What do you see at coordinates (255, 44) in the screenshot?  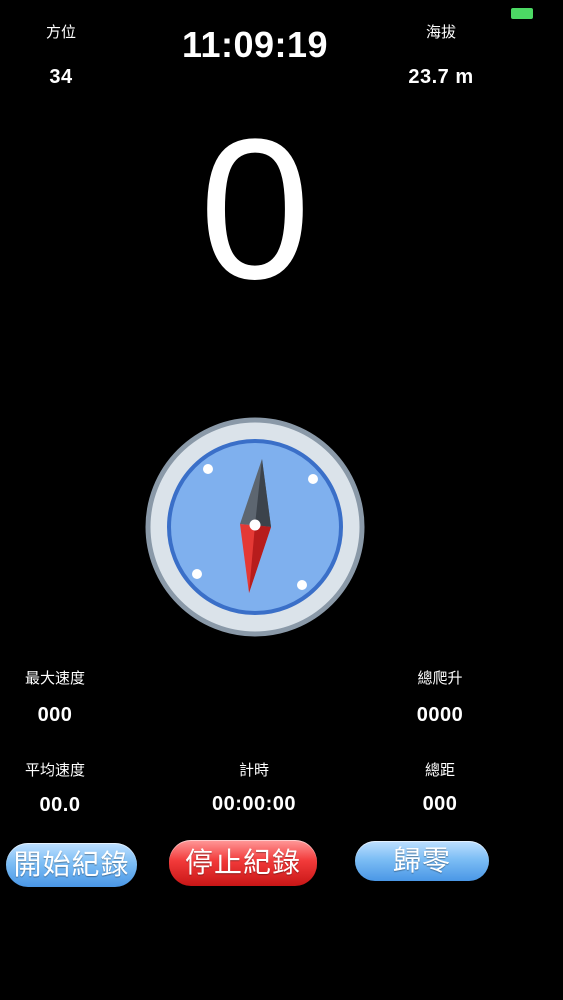 I see `clock: 11:09:19` at bounding box center [255, 44].